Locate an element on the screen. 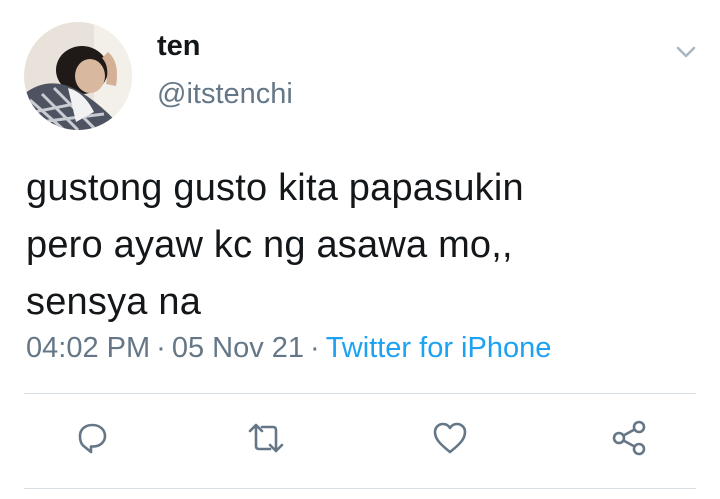  tweet-time: 04:02 PM is located at coordinates (88, 348).